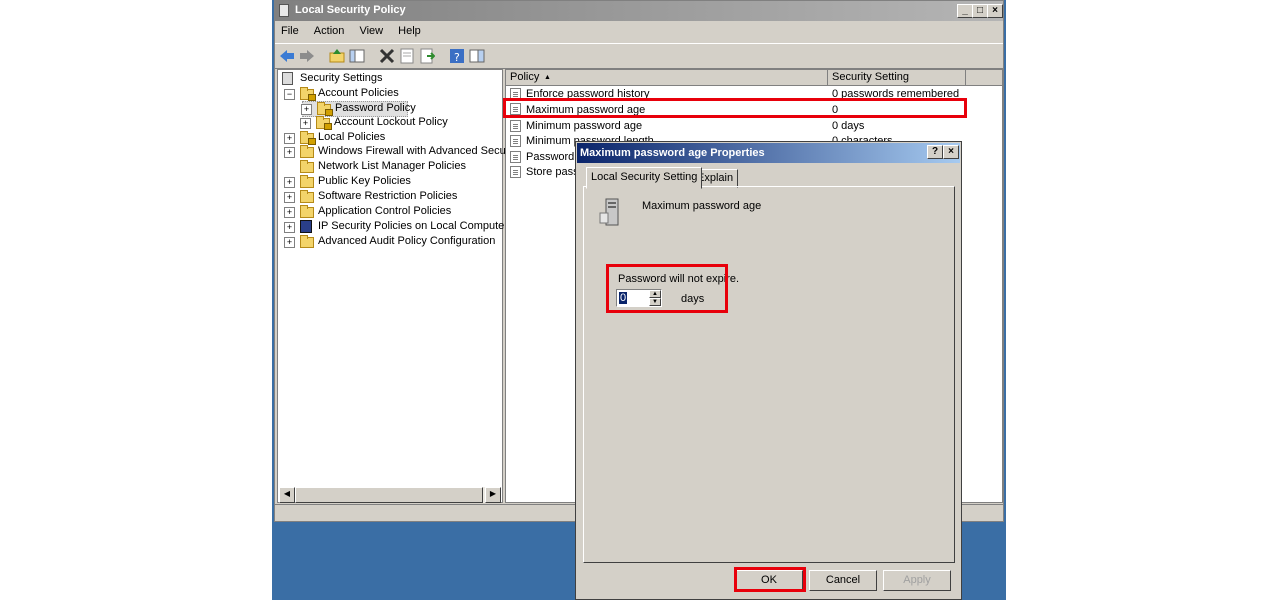  What do you see at coordinates (350, 10) in the screenshot?
I see `window-title: Local Security Policy` at bounding box center [350, 10].